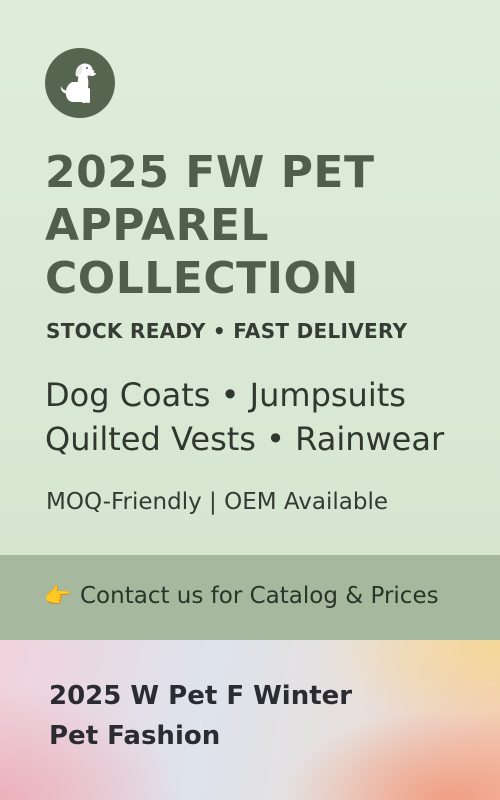 The width and height of the screenshot is (500, 800). What do you see at coordinates (200, 716) in the screenshot?
I see `footer-title: 2025 W Pet F Winter Pet Fashion` at bounding box center [200, 716].